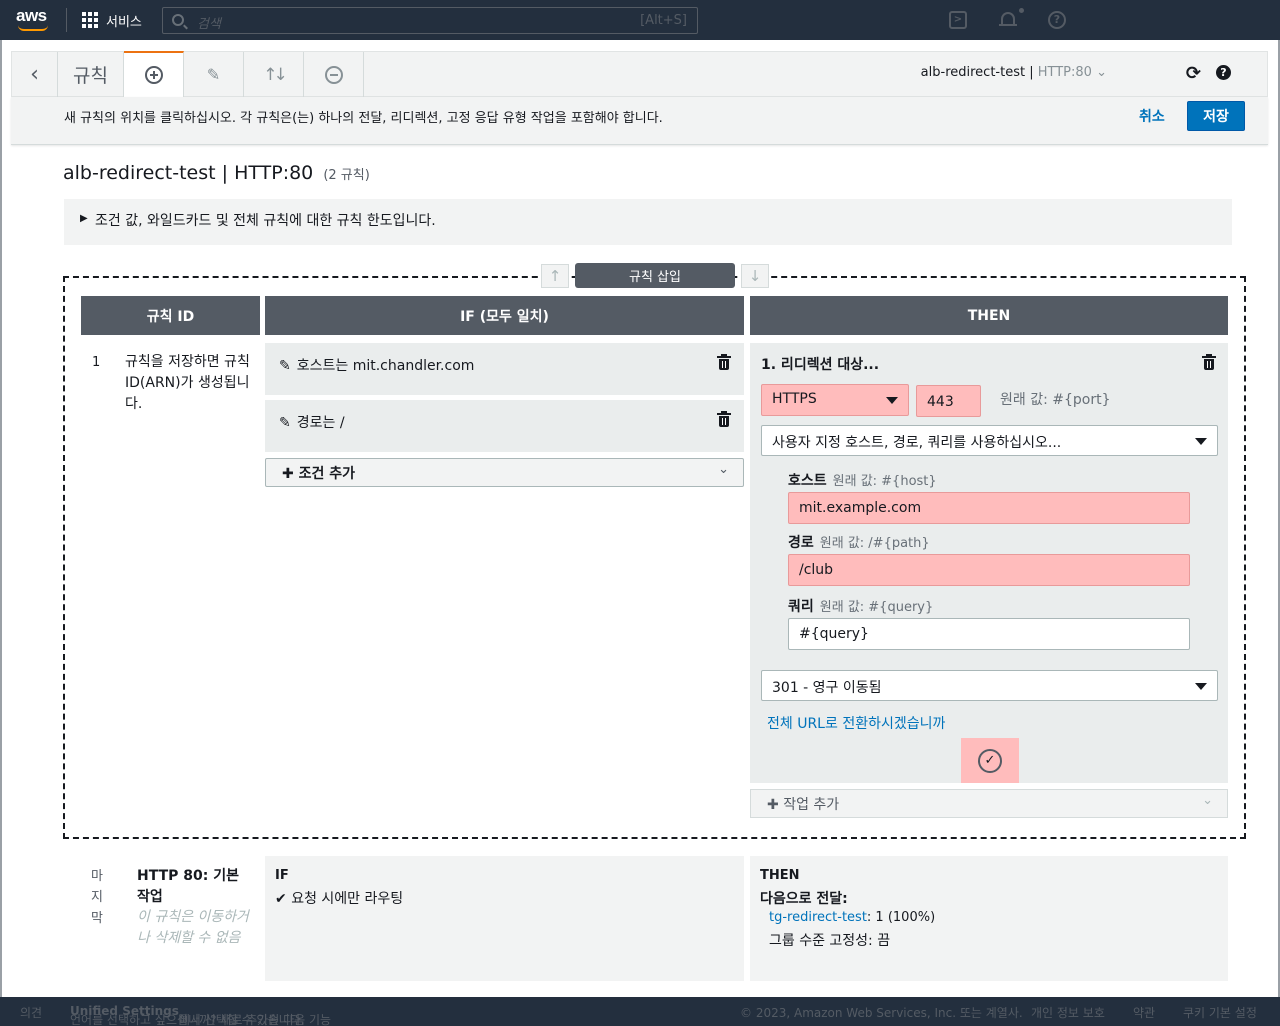 The height and width of the screenshot is (1026, 1280). I want to click on if-label: IF, so click(282, 875).